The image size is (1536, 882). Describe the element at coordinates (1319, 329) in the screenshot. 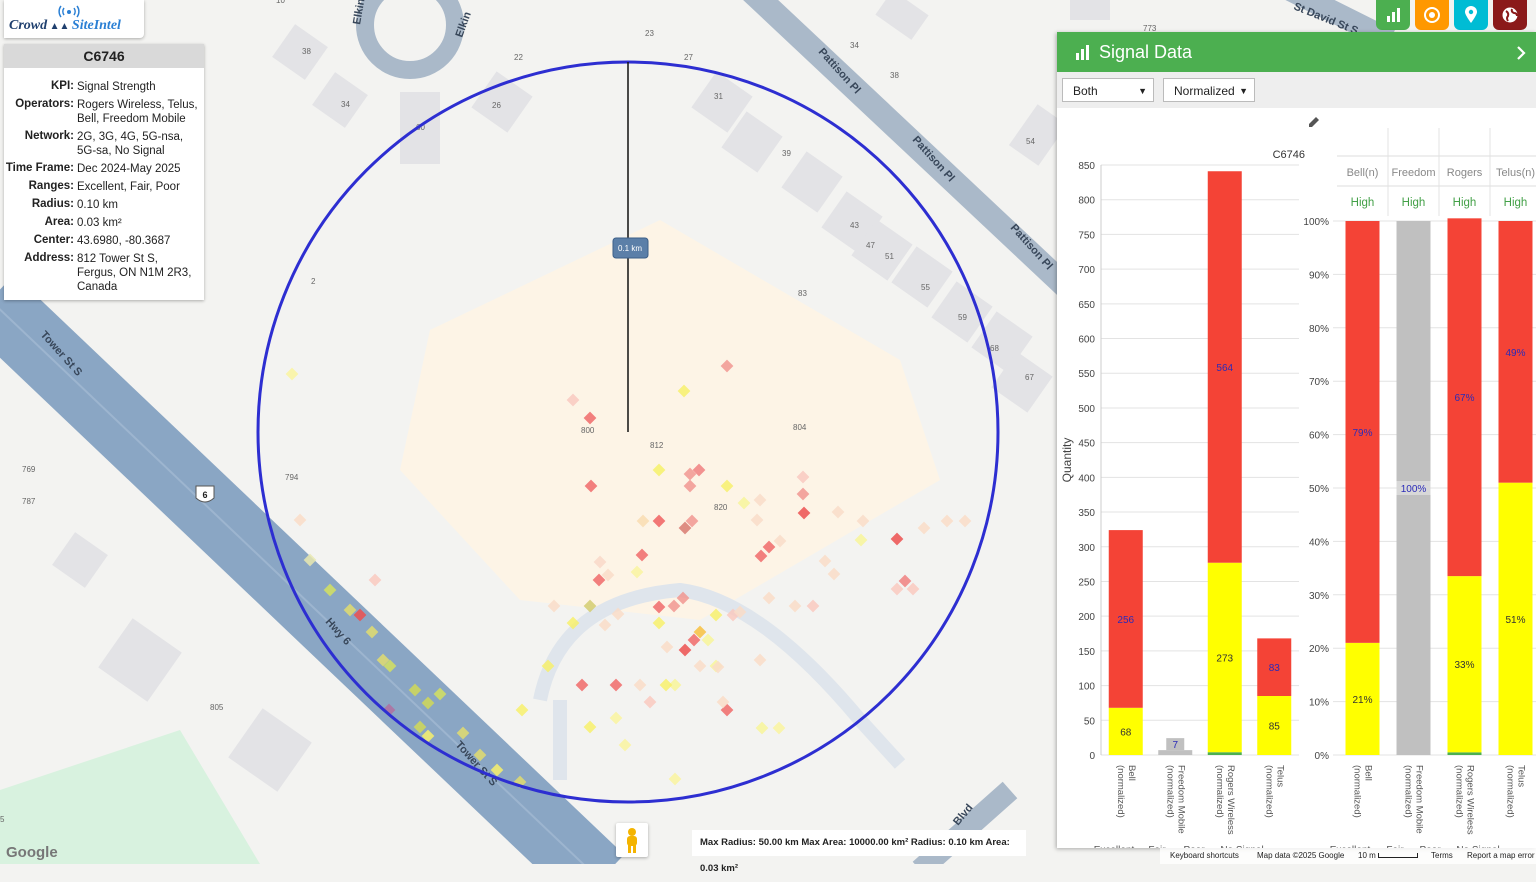

I see `y-tick-label: 80%` at that location.